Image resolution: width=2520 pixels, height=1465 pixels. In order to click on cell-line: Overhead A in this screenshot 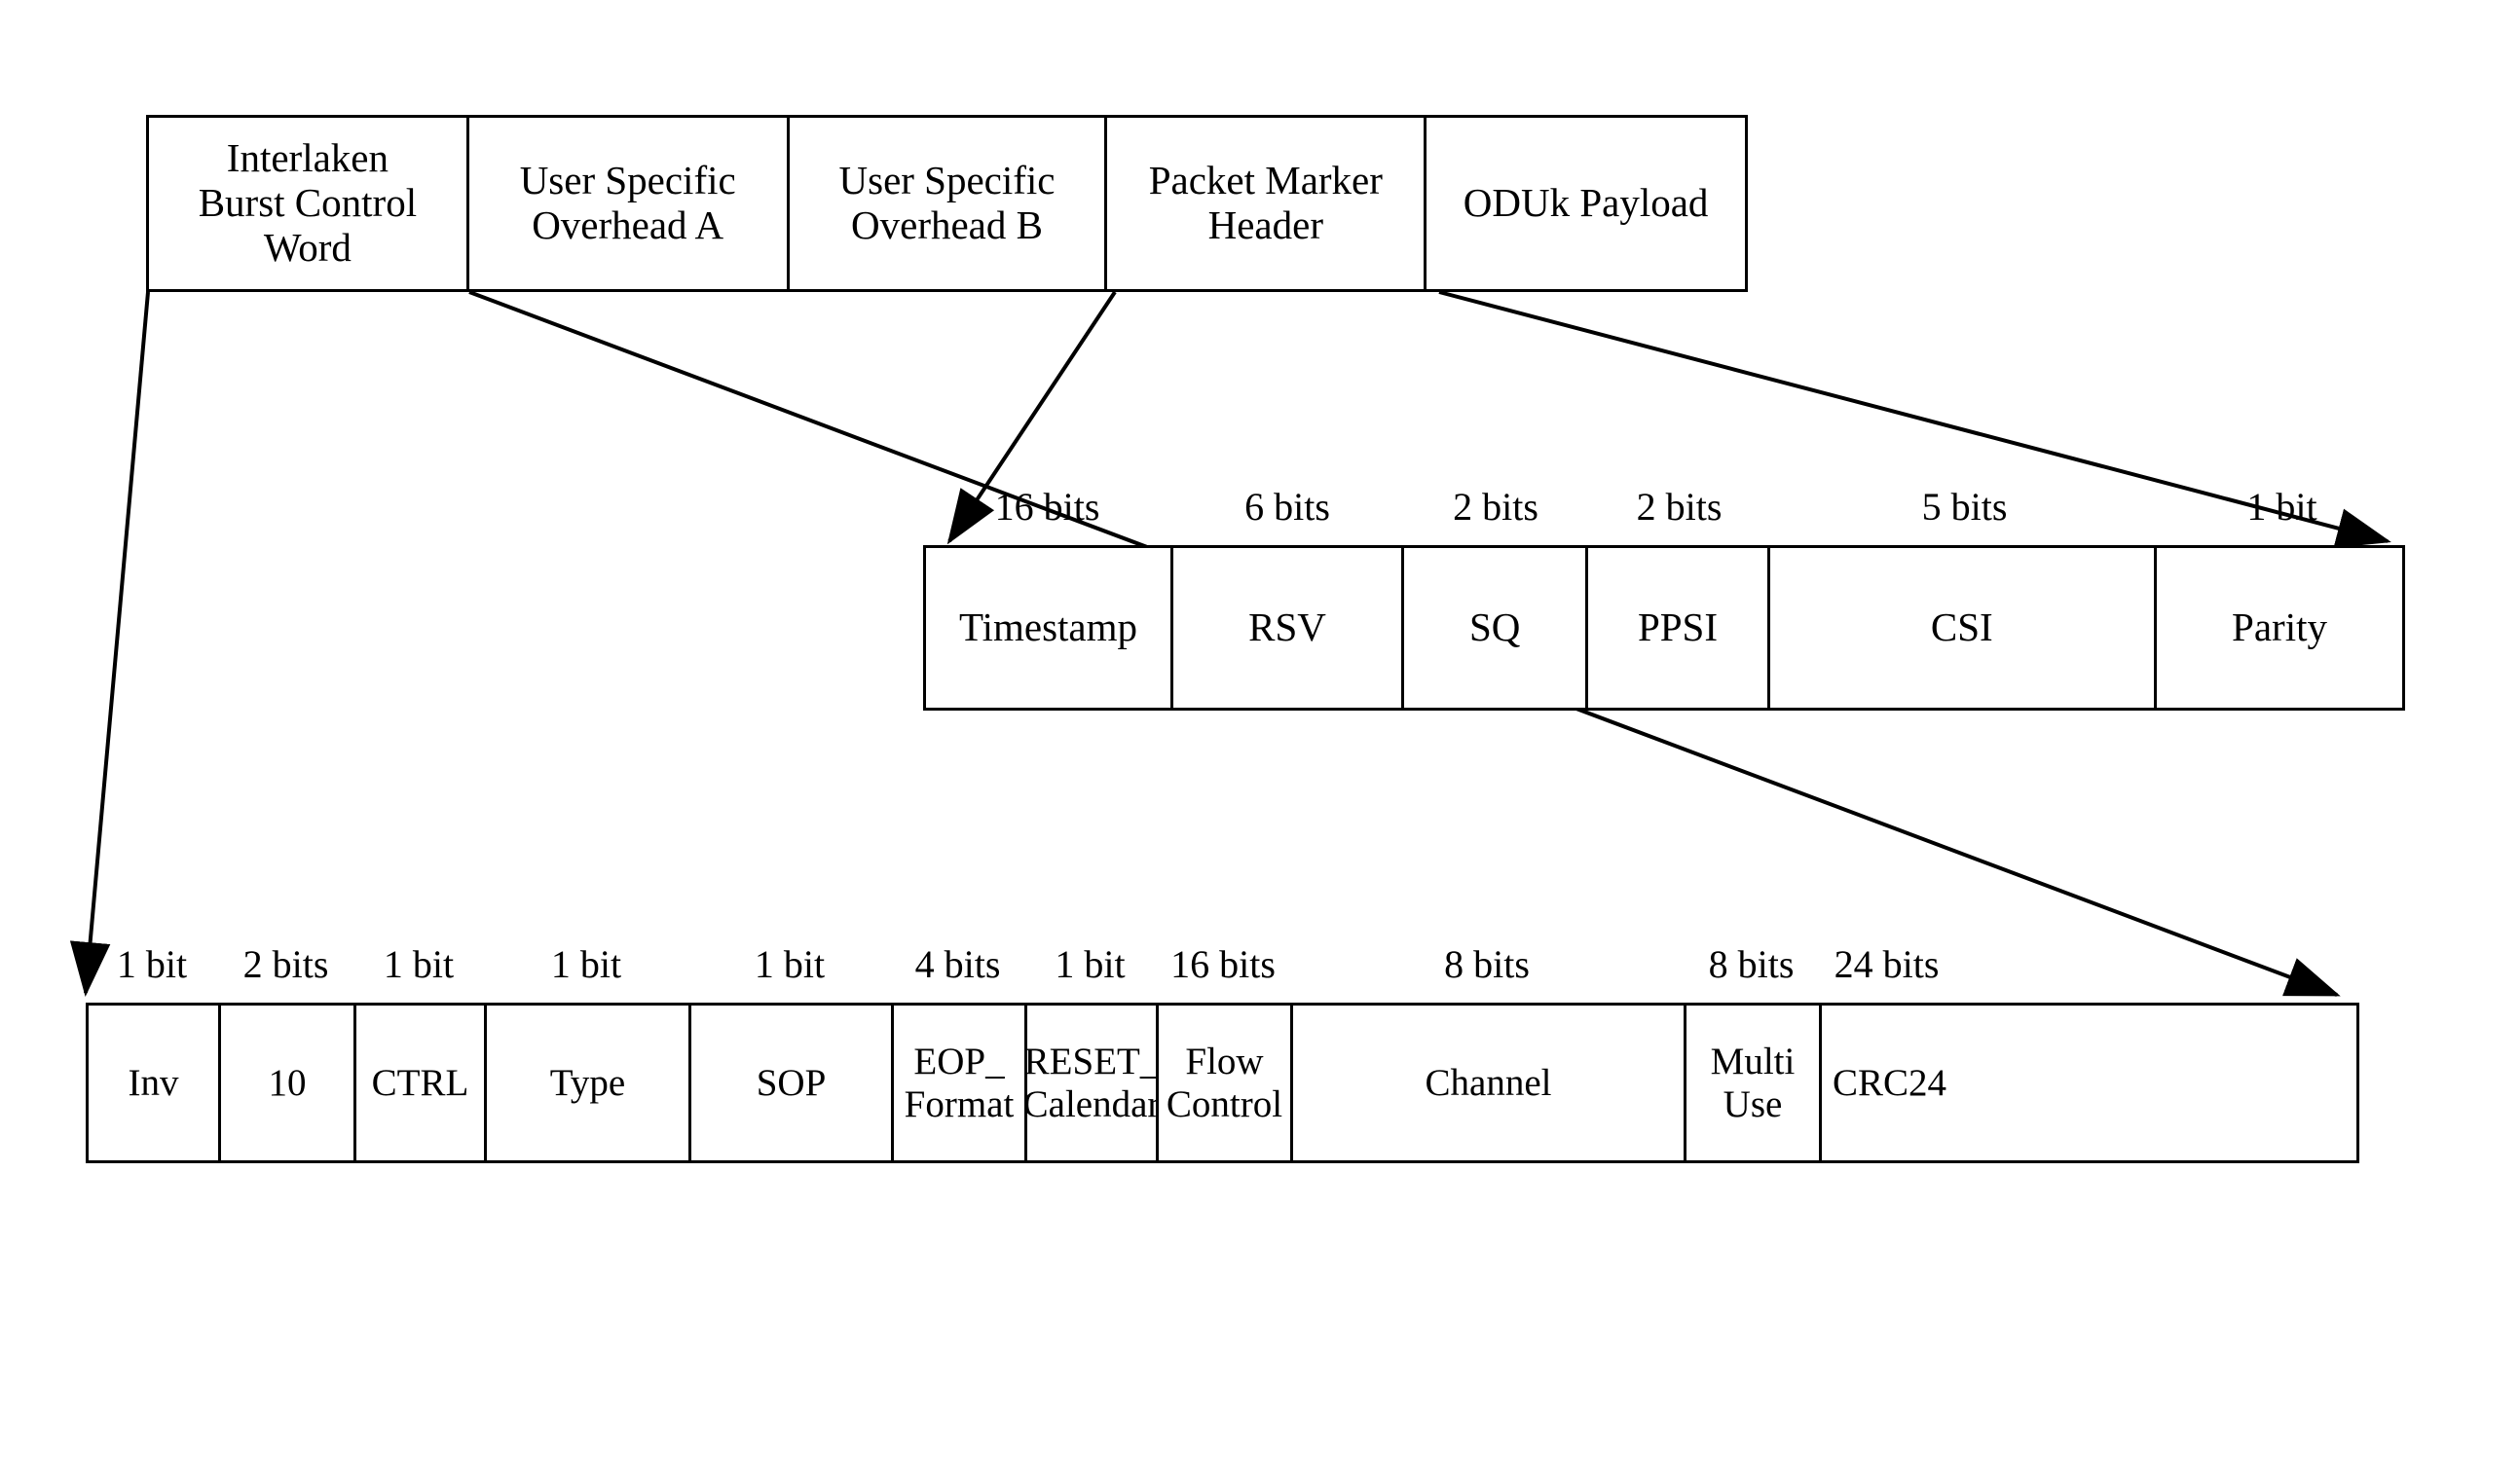, I will do `click(628, 224)`.